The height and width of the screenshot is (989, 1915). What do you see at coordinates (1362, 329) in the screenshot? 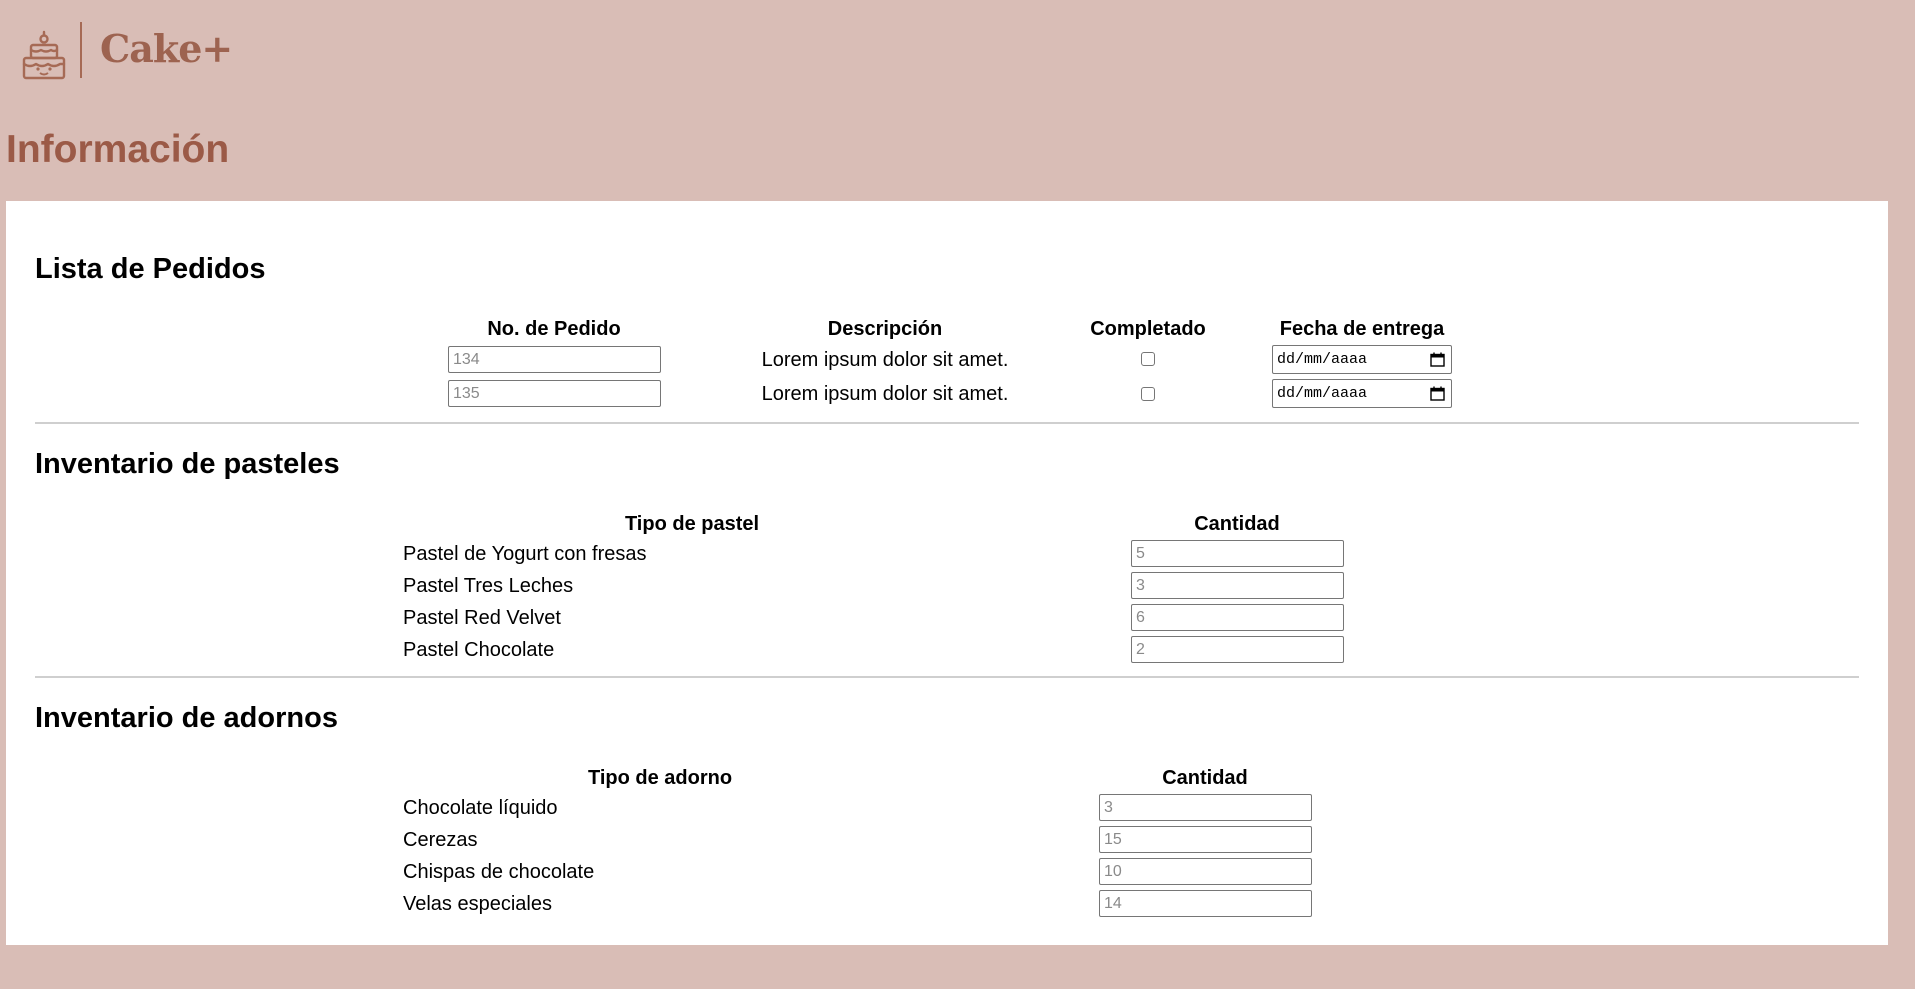
I see `orders-header-date: Fecha de entrega` at bounding box center [1362, 329].